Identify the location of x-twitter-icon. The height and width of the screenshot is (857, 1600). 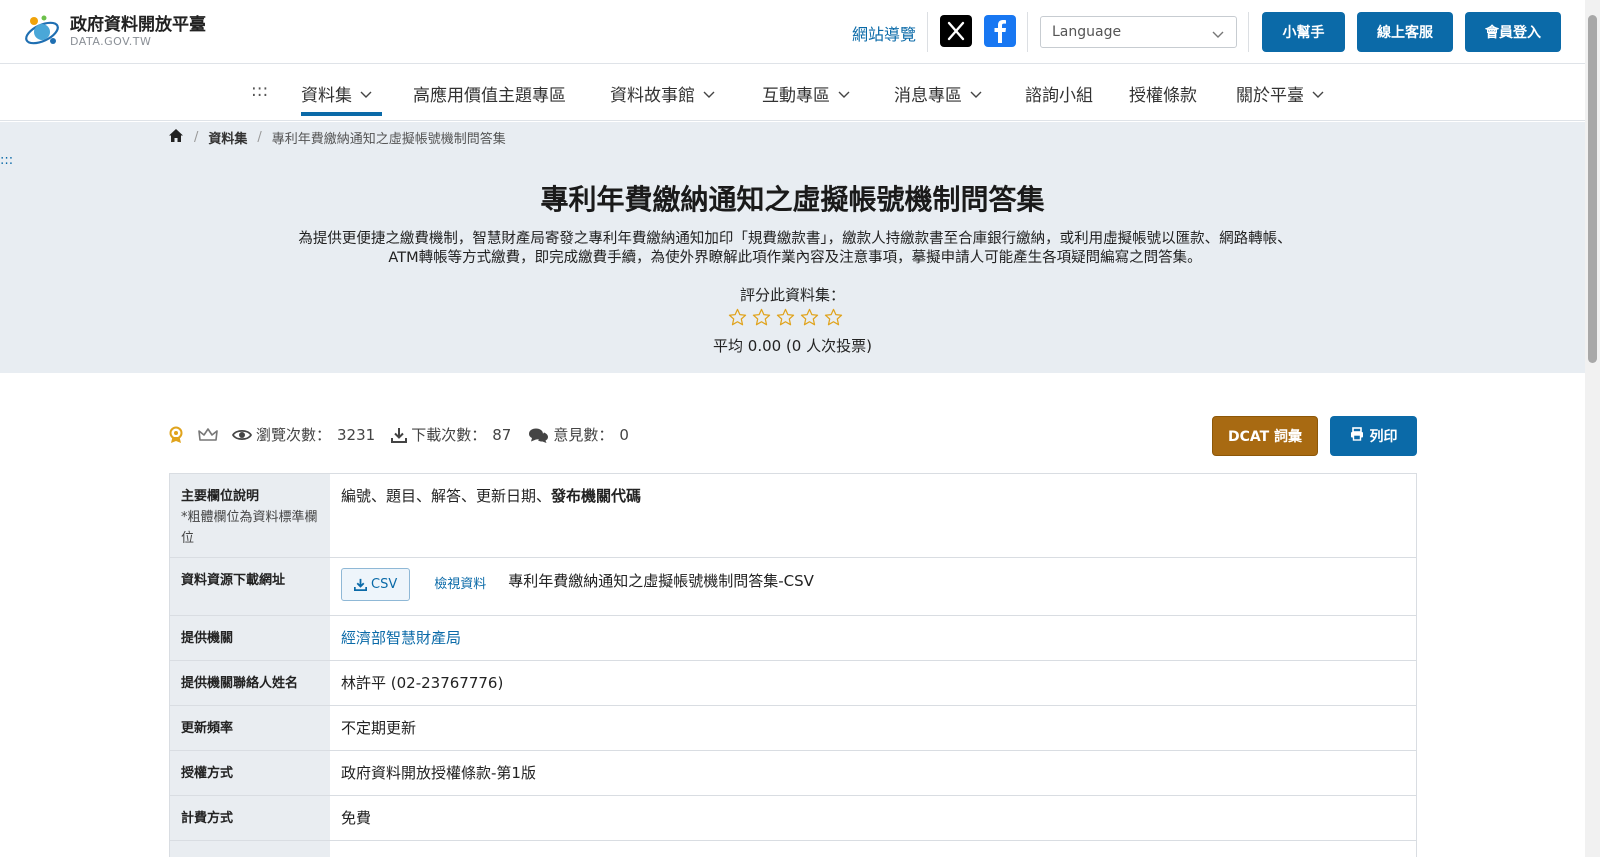
(956, 31).